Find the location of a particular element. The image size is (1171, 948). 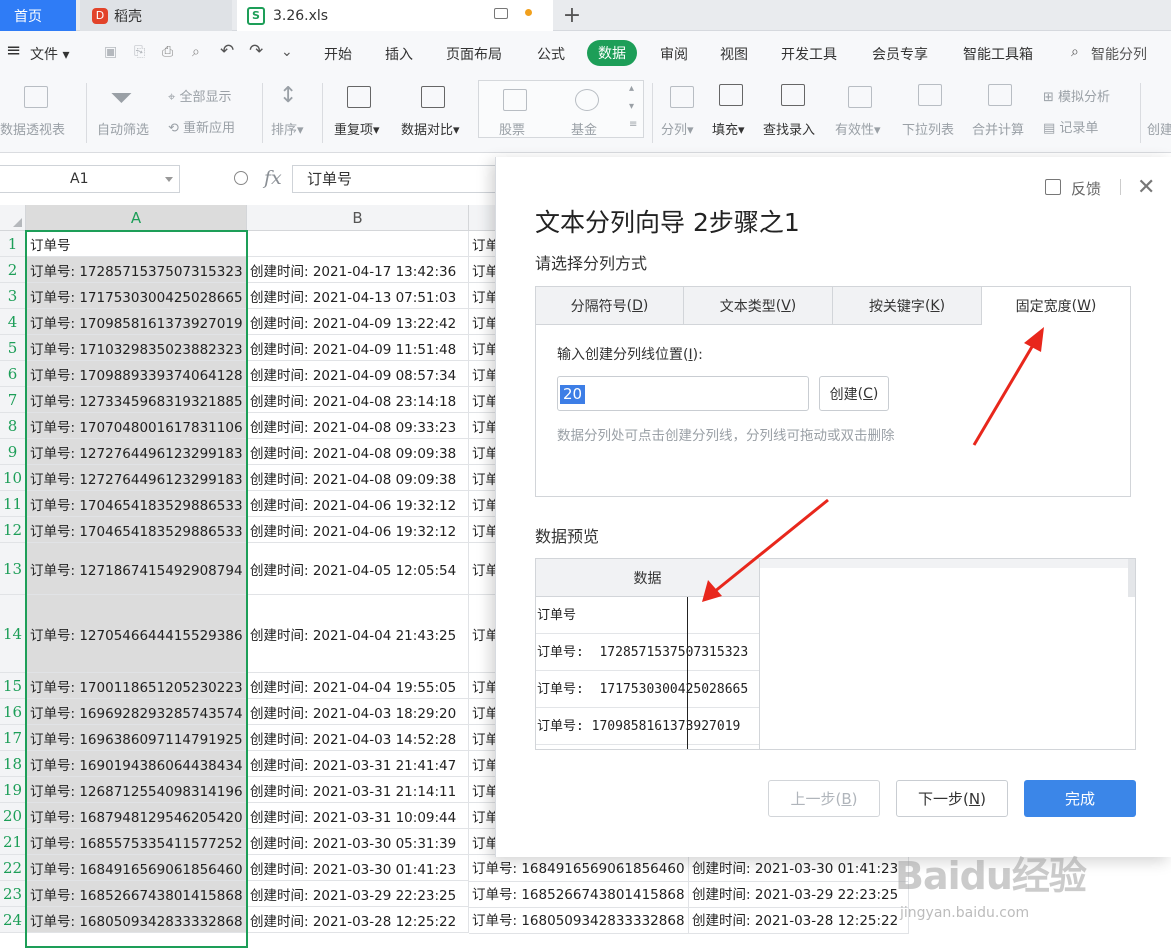

row-header: 6 is located at coordinates (13, 373).